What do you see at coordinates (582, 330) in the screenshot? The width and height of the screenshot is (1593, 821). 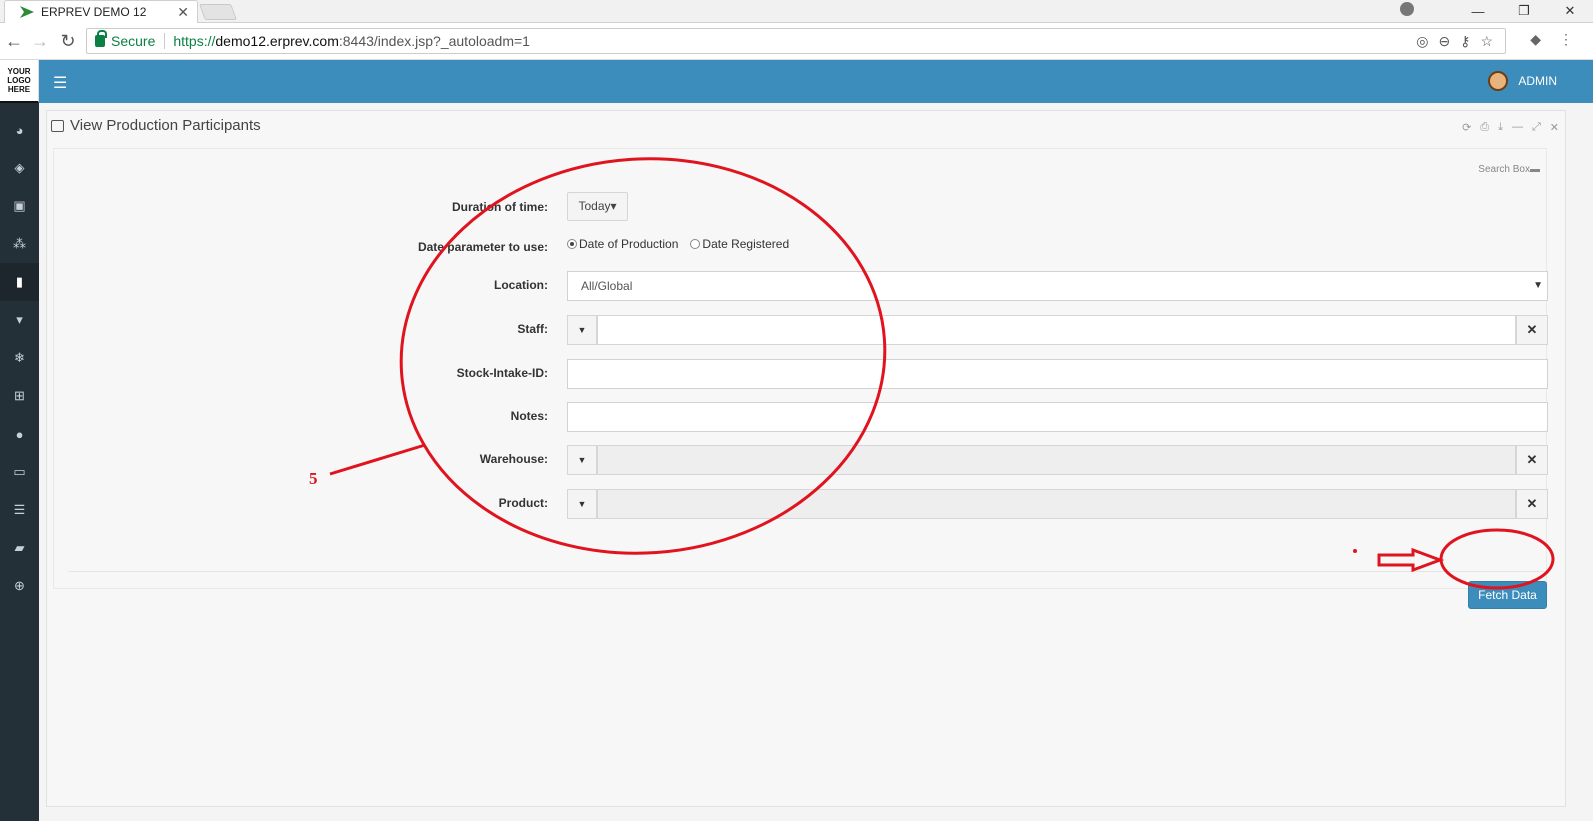 I see `staff-dropdown-button: ▼` at bounding box center [582, 330].